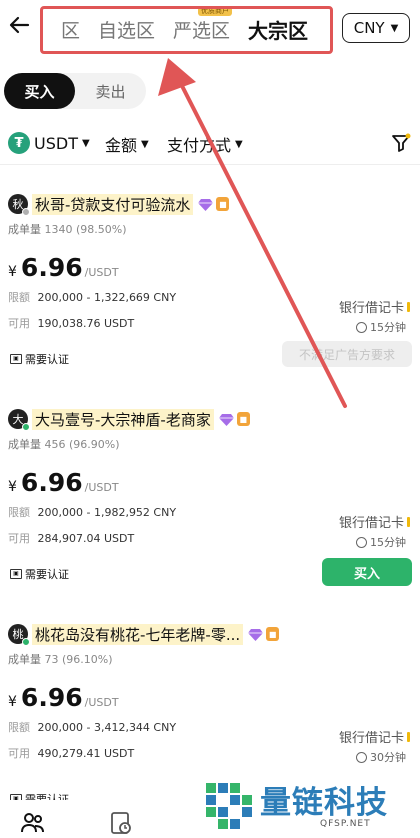 This screenshot has width=420, height=838. What do you see at coordinates (39, 91) in the screenshot?
I see `buy-tab: 买入` at bounding box center [39, 91].